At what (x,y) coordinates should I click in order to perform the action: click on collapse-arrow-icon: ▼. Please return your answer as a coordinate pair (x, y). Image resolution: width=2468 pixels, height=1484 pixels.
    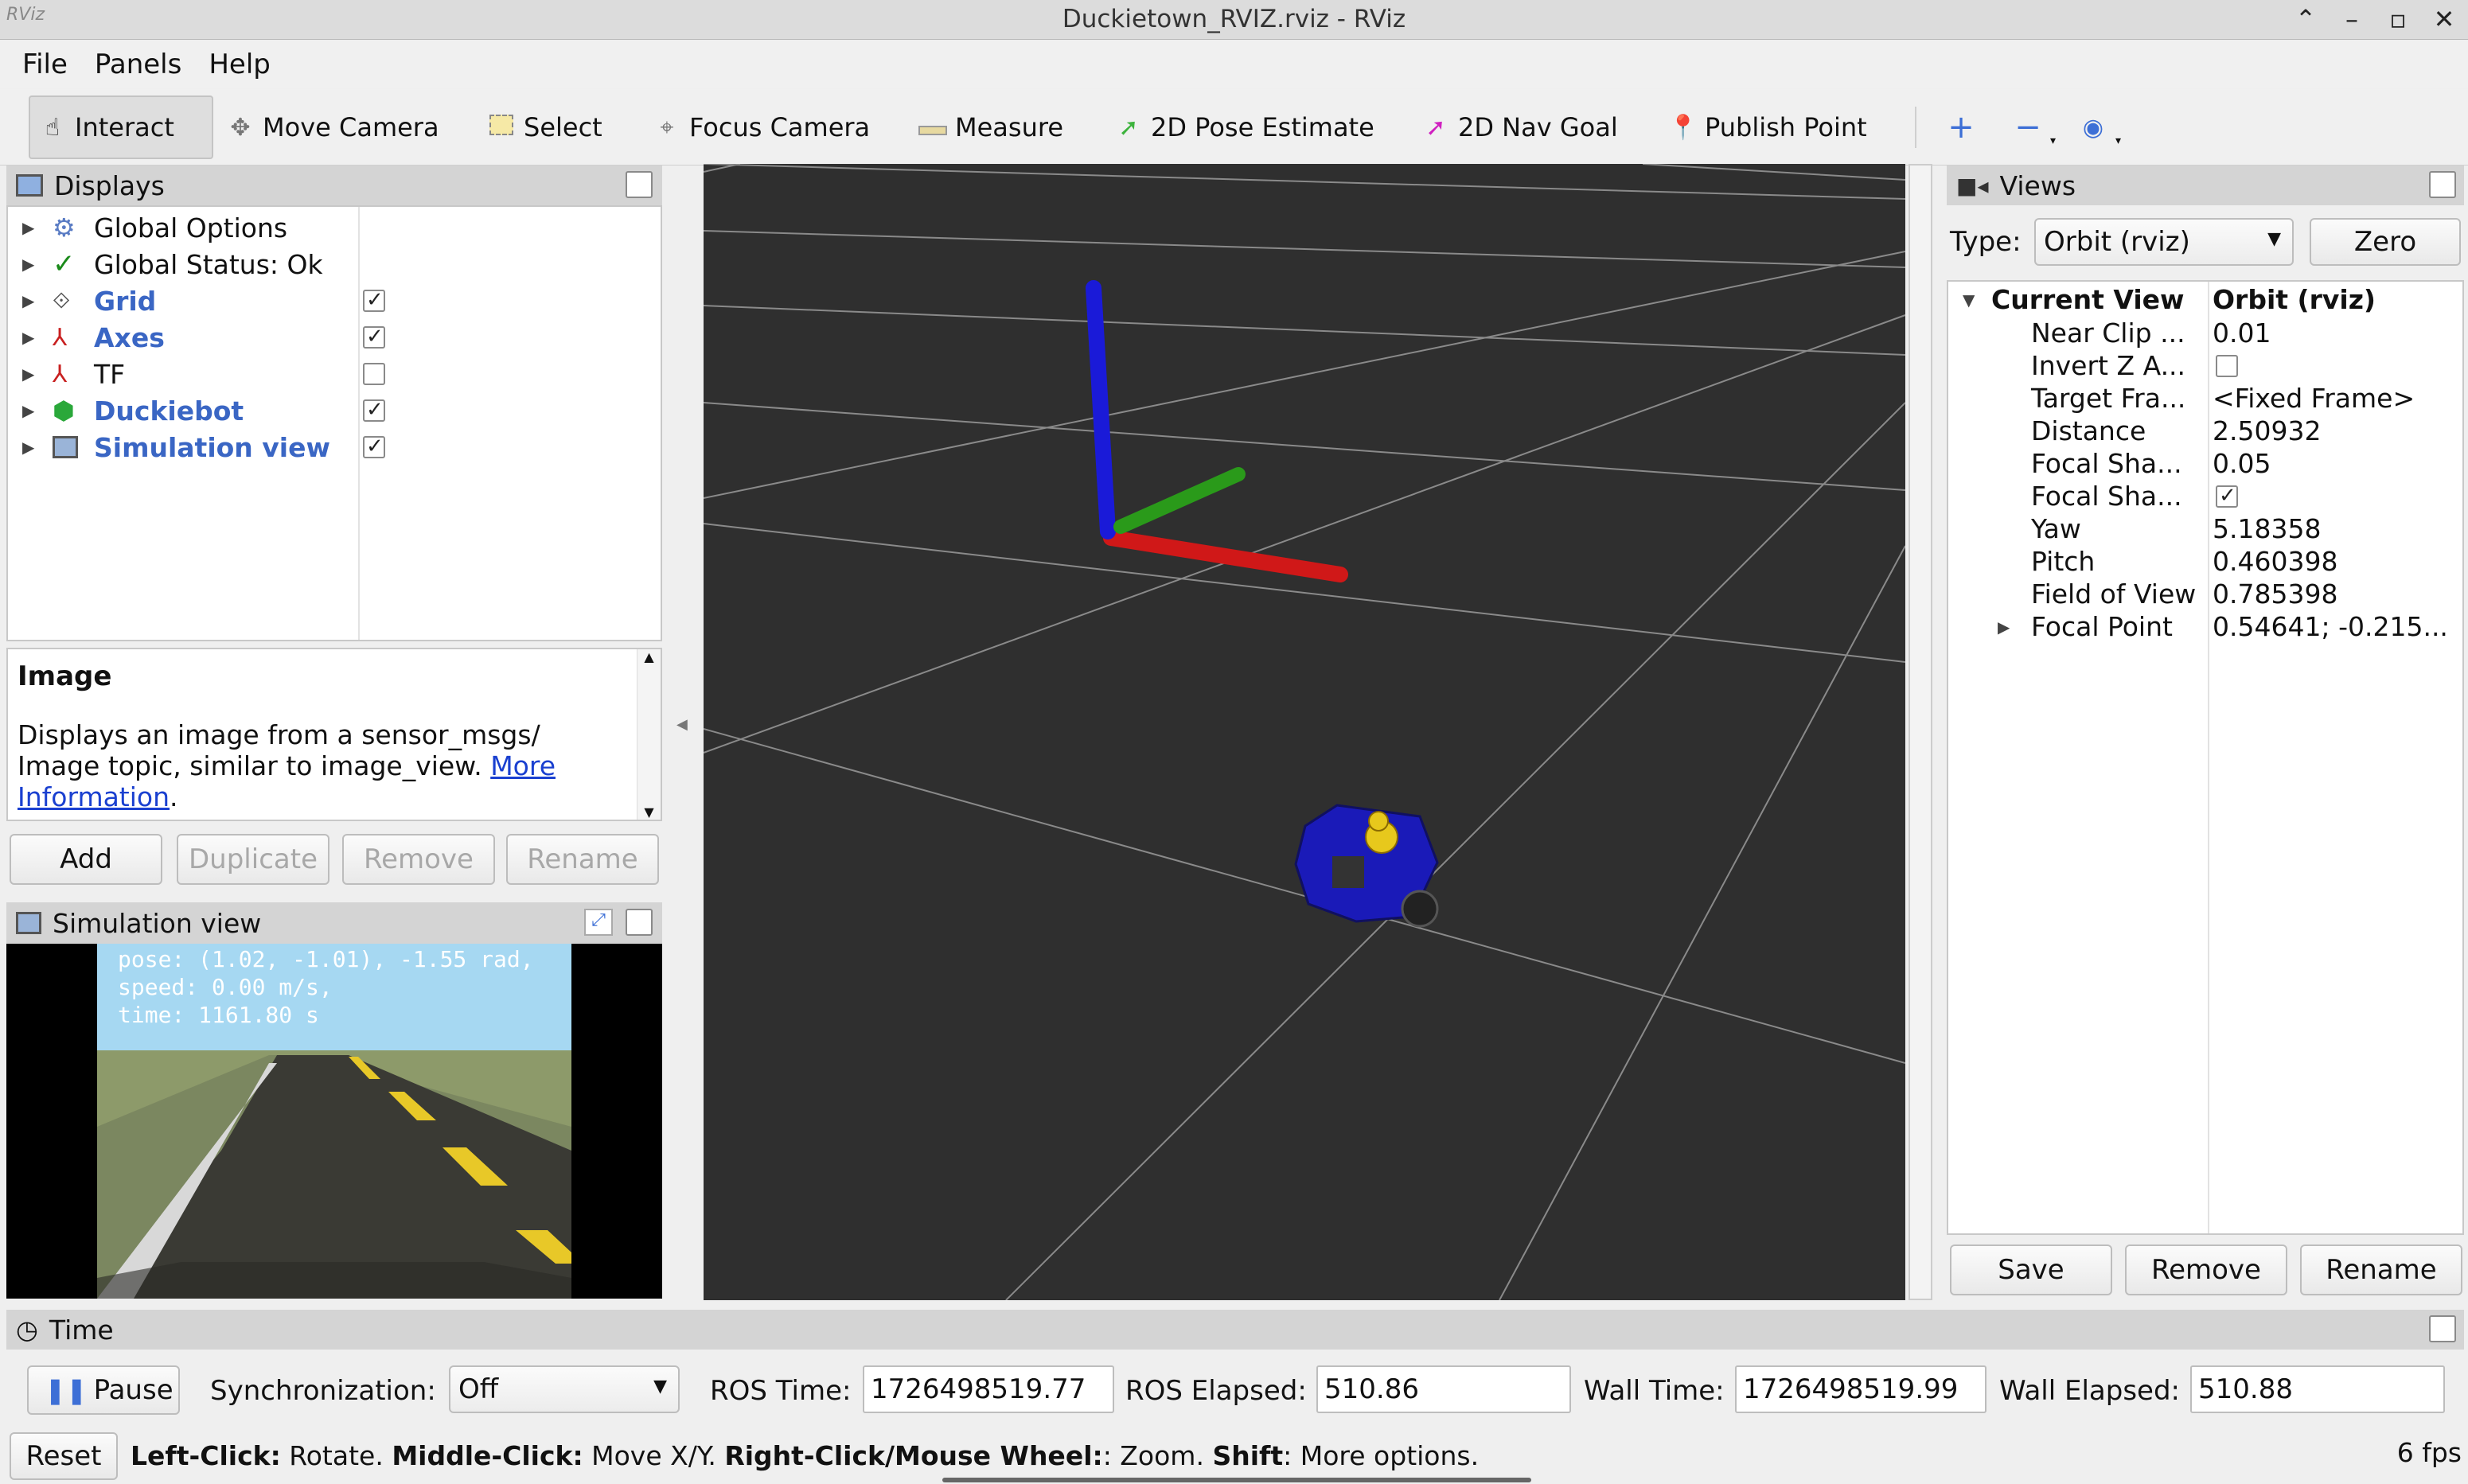
    Looking at the image, I should click on (1969, 300).